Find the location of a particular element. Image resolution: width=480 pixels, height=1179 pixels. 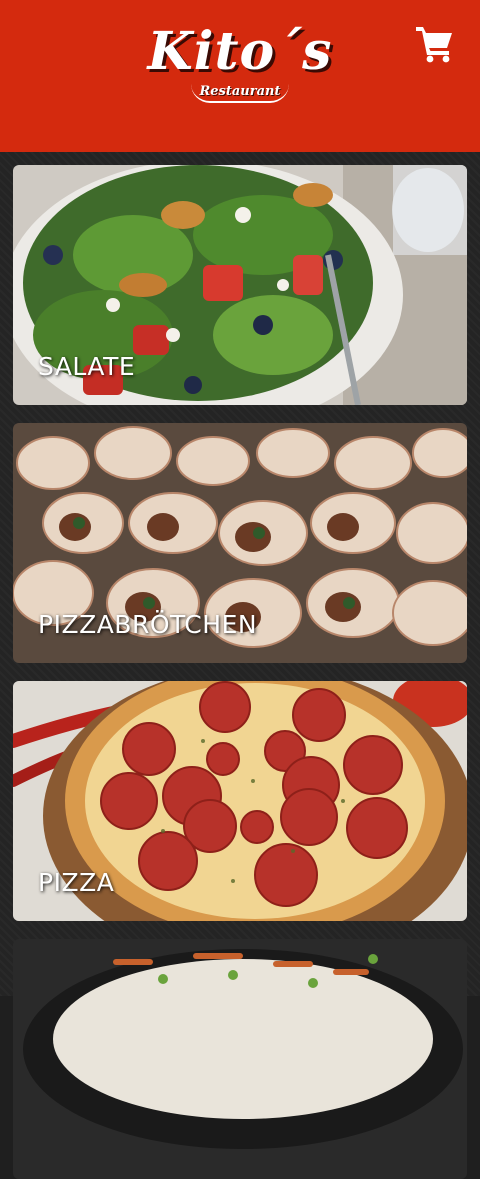

app-header: Kito´s Restaurant is located at coordinates (240, 76).